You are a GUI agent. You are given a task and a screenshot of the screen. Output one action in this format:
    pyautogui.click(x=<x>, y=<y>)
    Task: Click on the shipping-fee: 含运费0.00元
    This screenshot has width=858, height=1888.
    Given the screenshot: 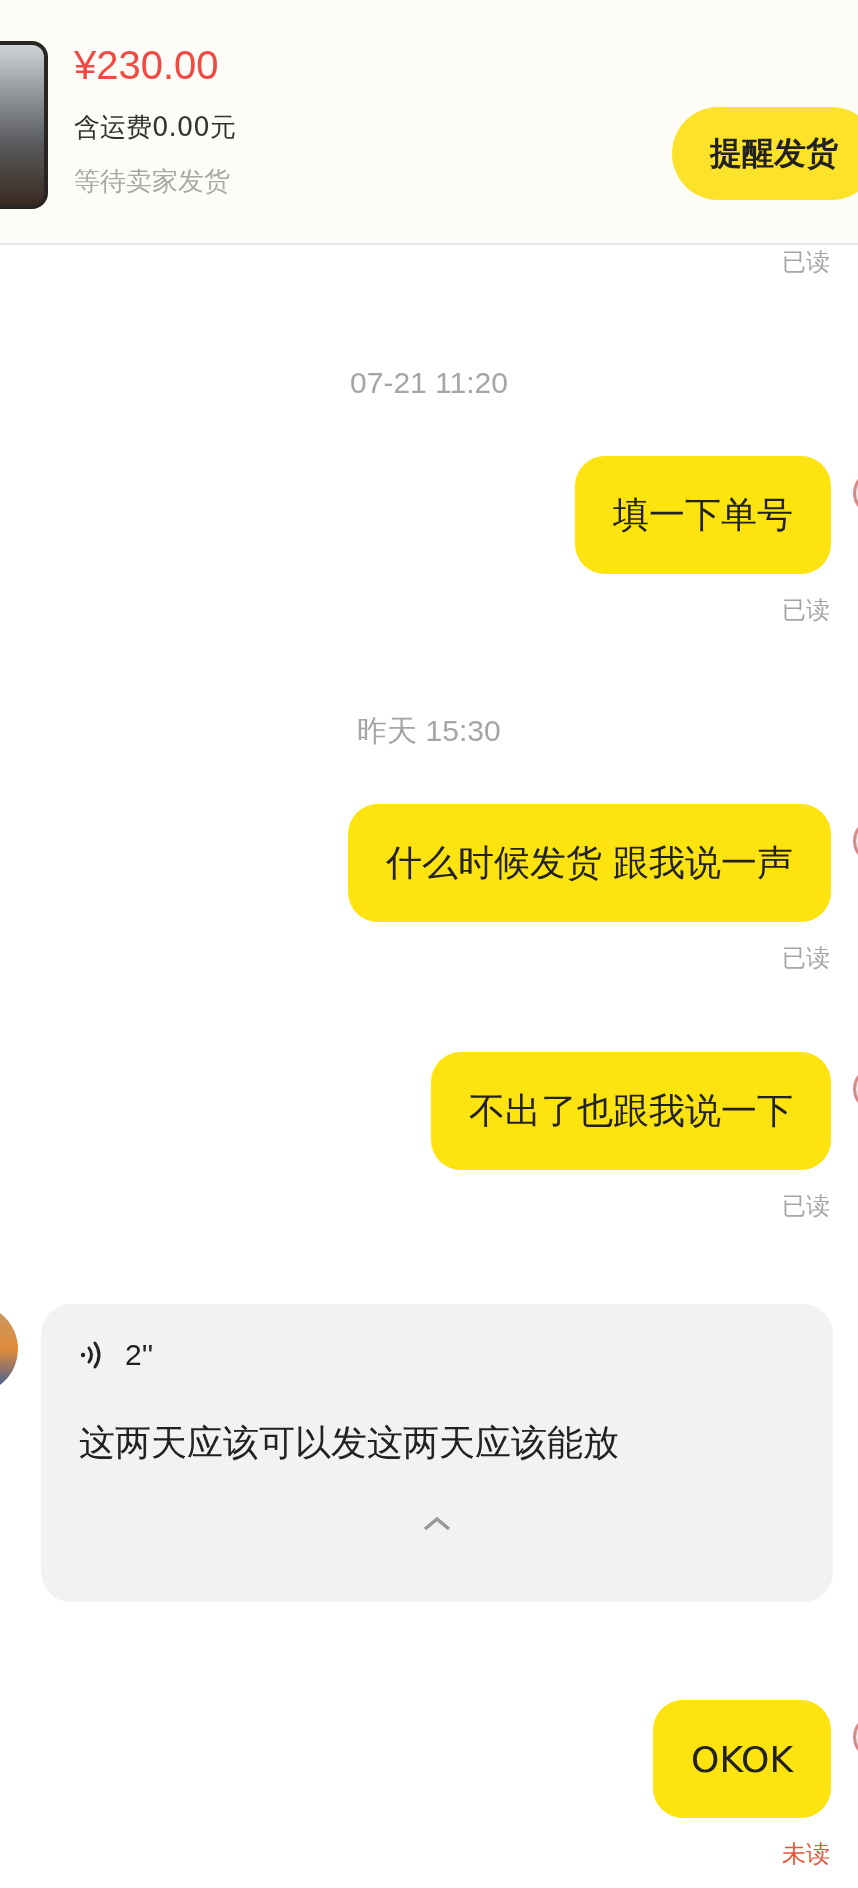 What is the action you would take?
    pyautogui.click(x=155, y=127)
    